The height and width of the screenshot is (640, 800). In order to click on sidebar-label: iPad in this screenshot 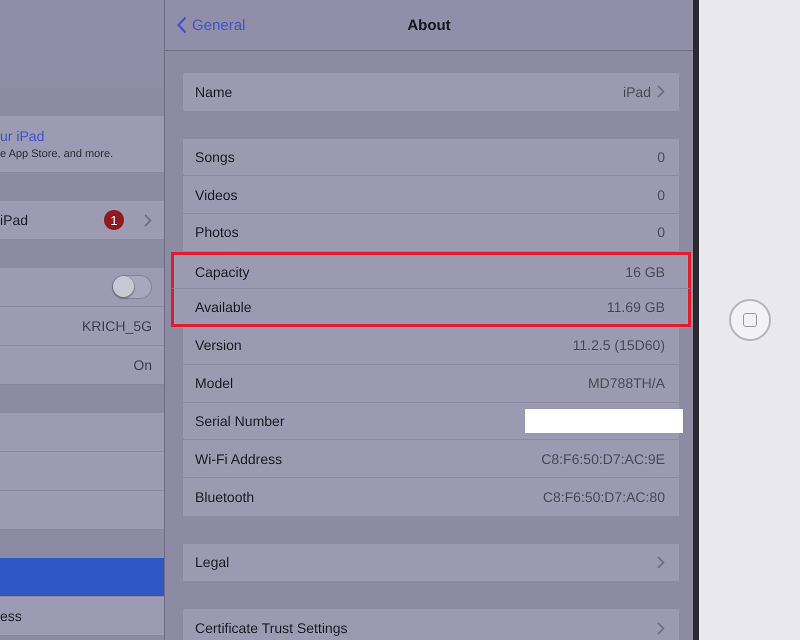, I will do `click(14, 220)`.